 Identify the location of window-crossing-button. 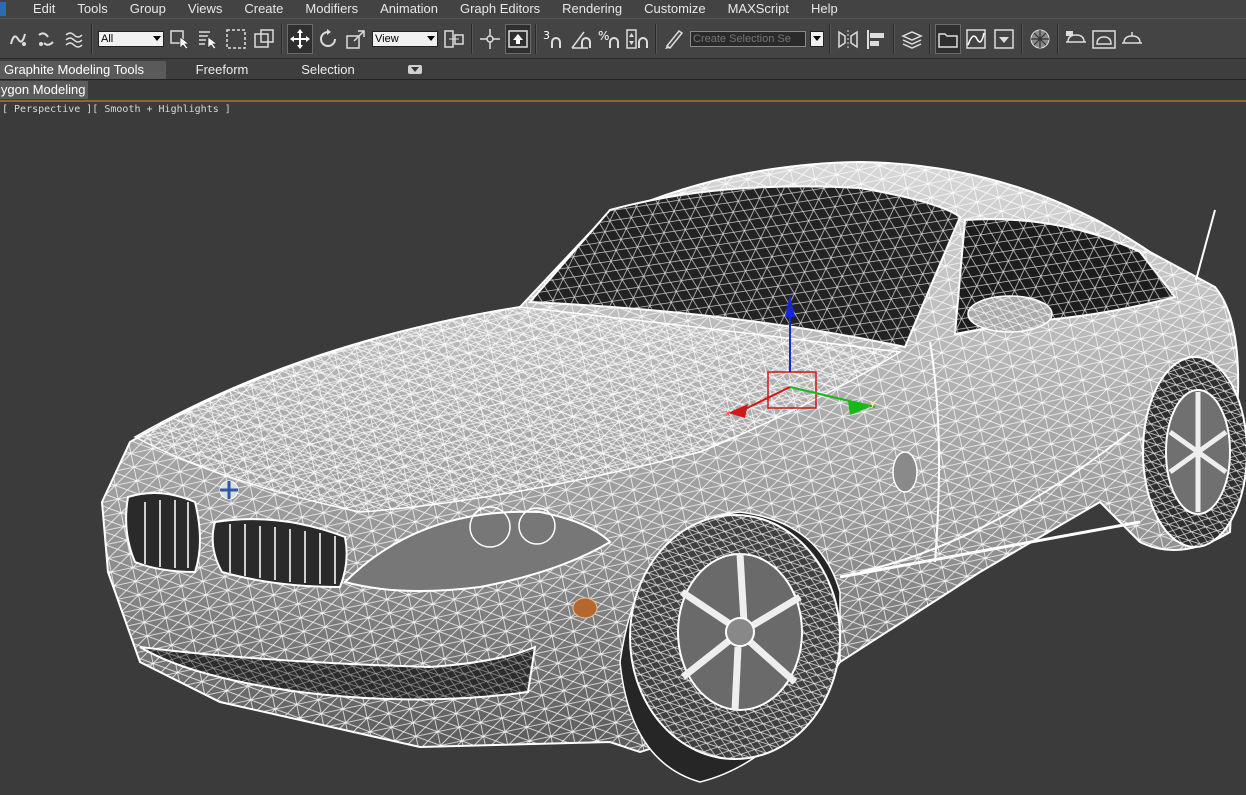
(264, 39).